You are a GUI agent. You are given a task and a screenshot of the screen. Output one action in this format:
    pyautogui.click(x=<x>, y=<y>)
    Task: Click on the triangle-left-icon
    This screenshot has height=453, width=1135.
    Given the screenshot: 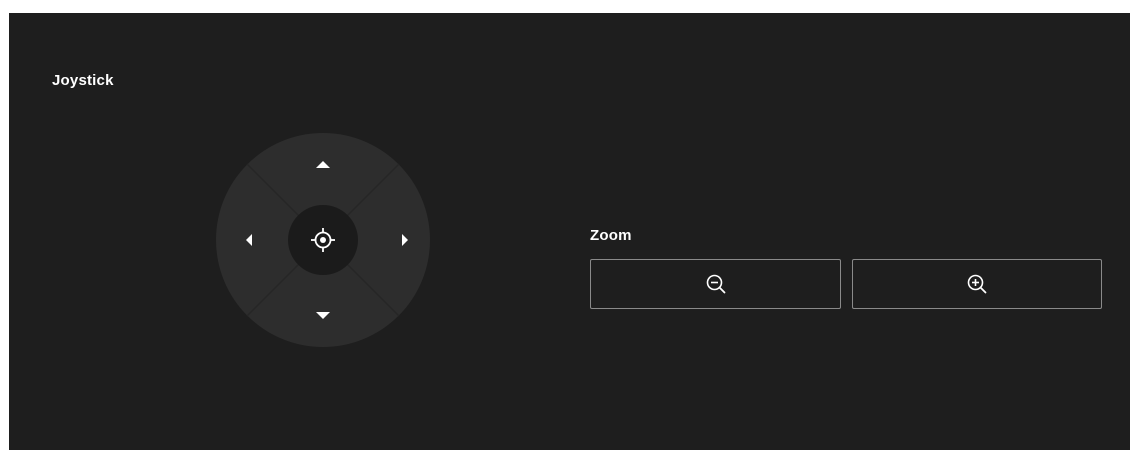 What is the action you would take?
    pyautogui.click(x=249, y=240)
    